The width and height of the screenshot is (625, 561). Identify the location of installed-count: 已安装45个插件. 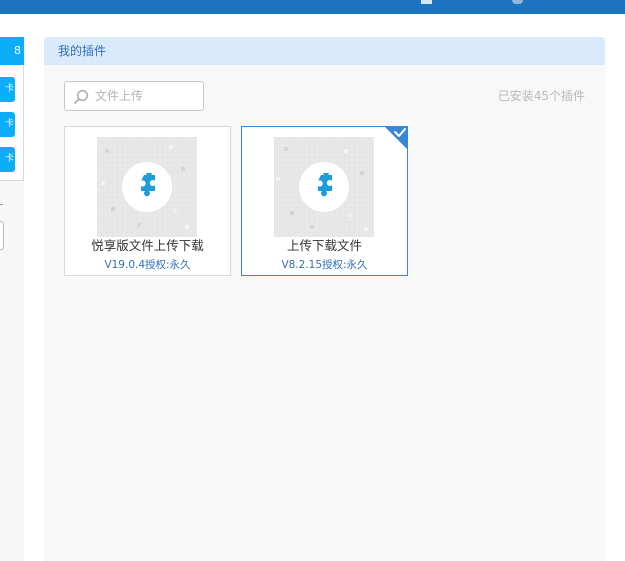
(541, 96).